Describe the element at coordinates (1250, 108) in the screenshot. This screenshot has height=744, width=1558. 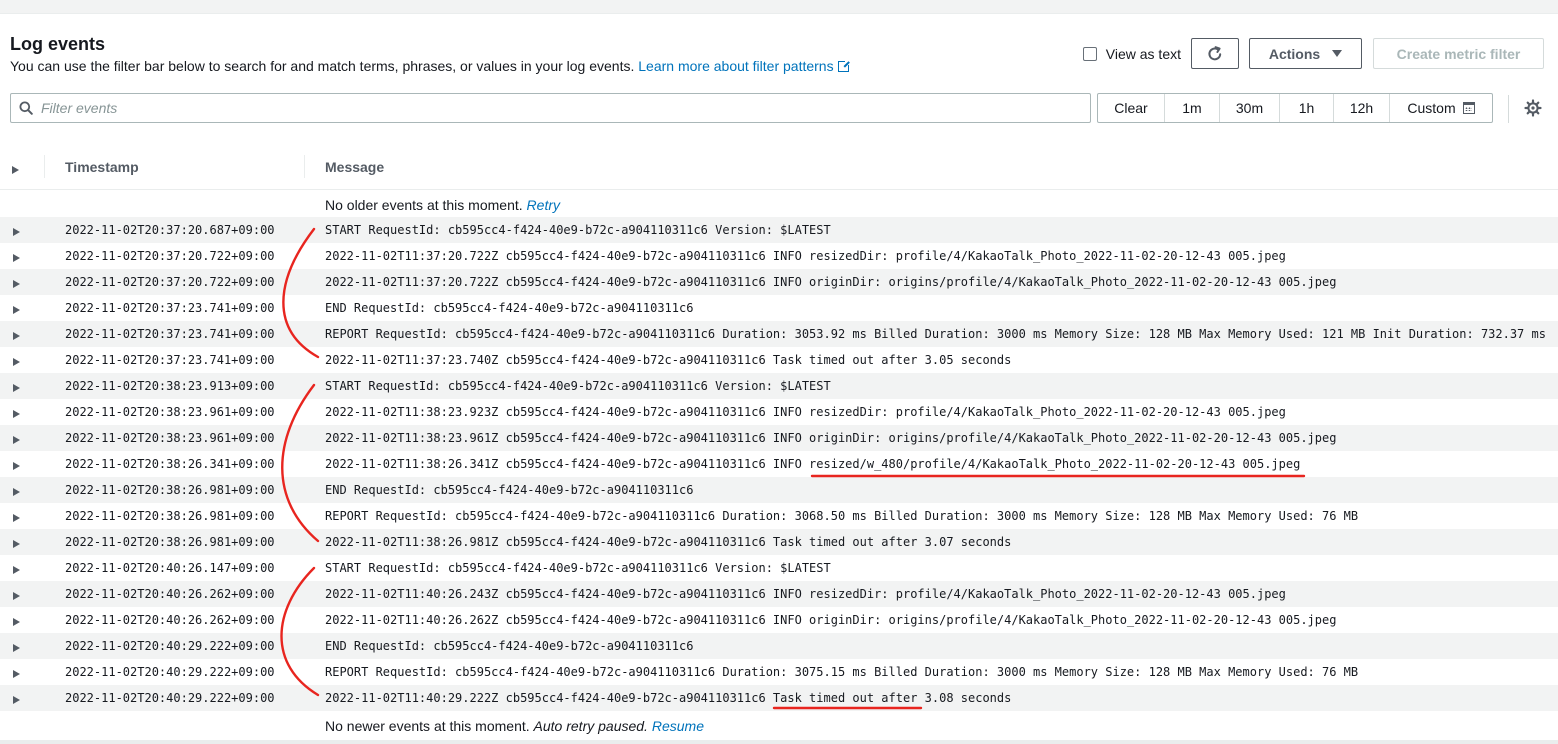
I see `range-30m: 30m` at that location.